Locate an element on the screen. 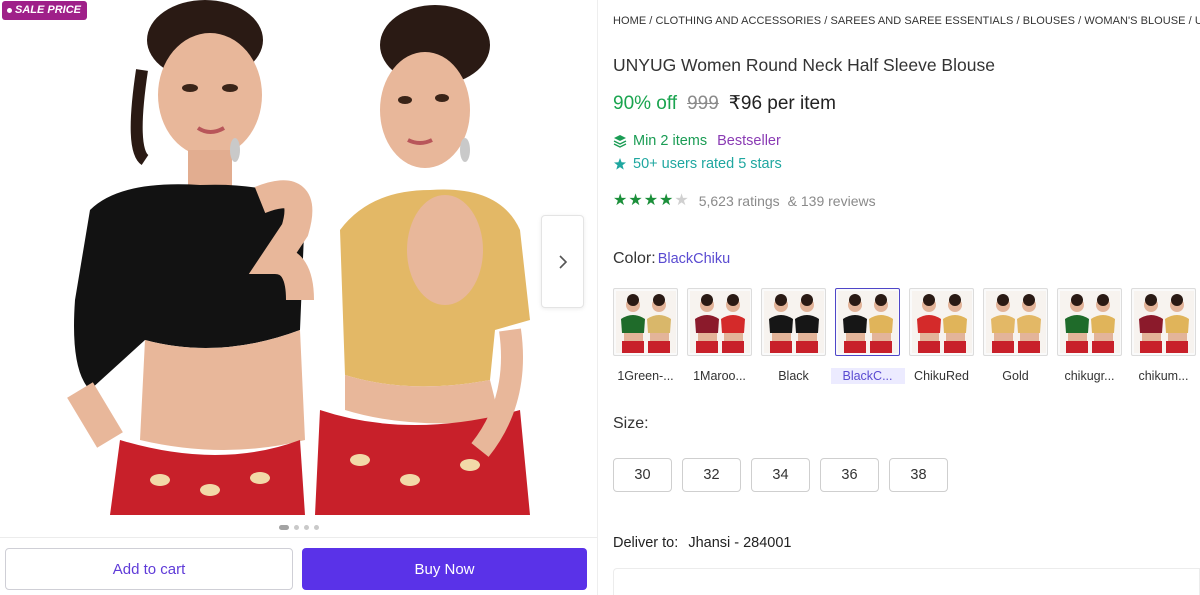 The image size is (1200, 595). next-image-button is located at coordinates (562, 261).